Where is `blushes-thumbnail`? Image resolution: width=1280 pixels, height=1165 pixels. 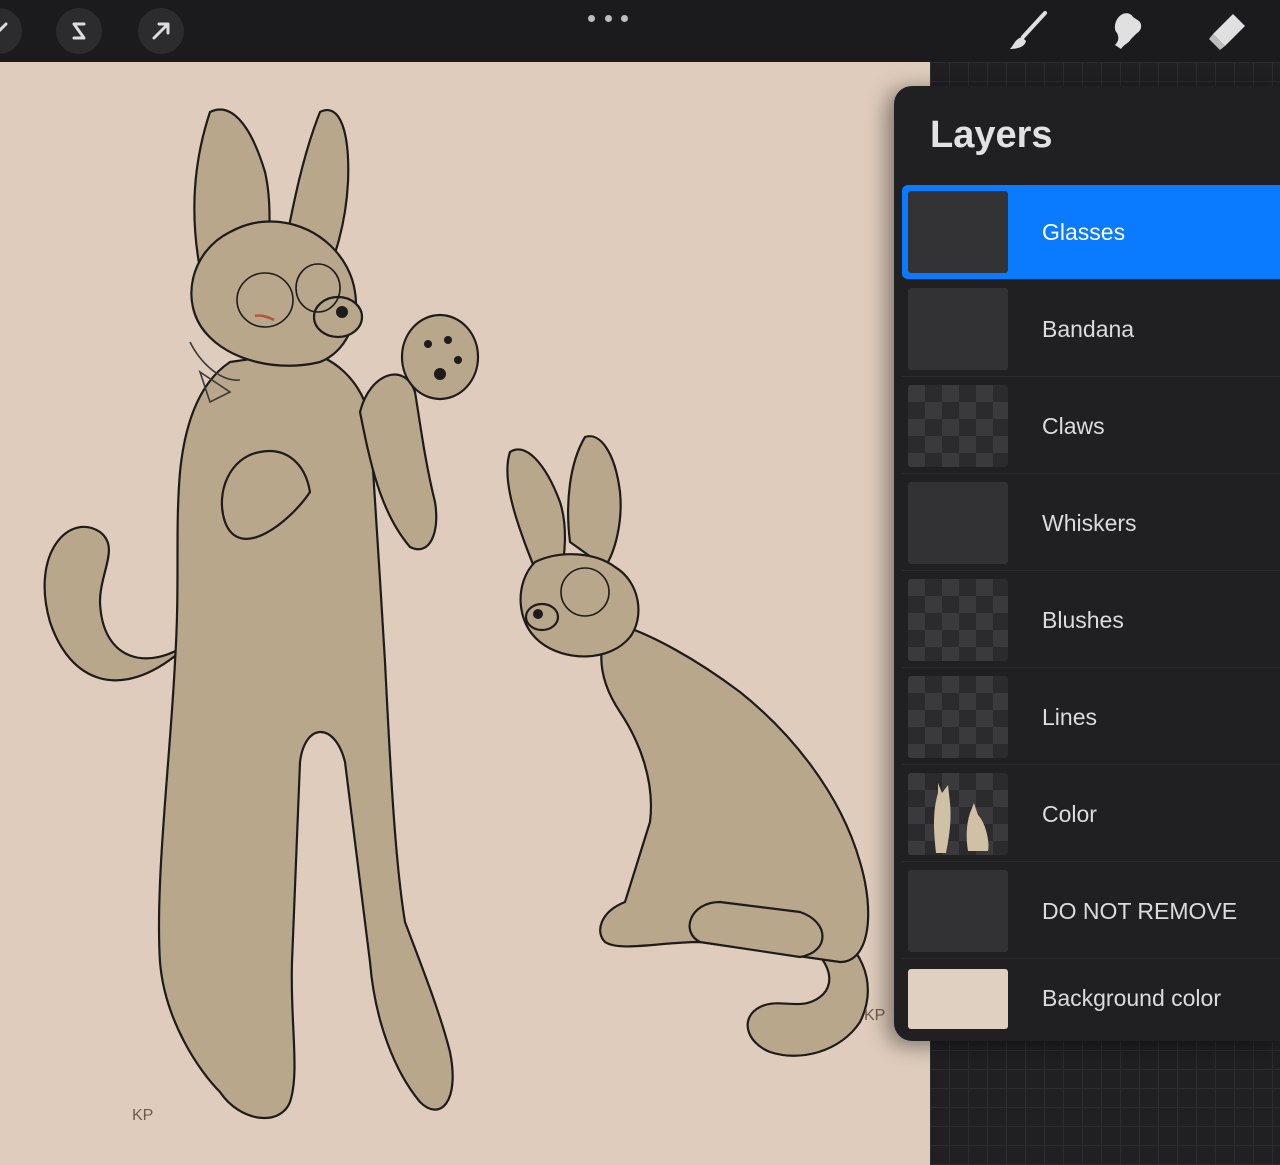 blushes-thumbnail is located at coordinates (958, 620).